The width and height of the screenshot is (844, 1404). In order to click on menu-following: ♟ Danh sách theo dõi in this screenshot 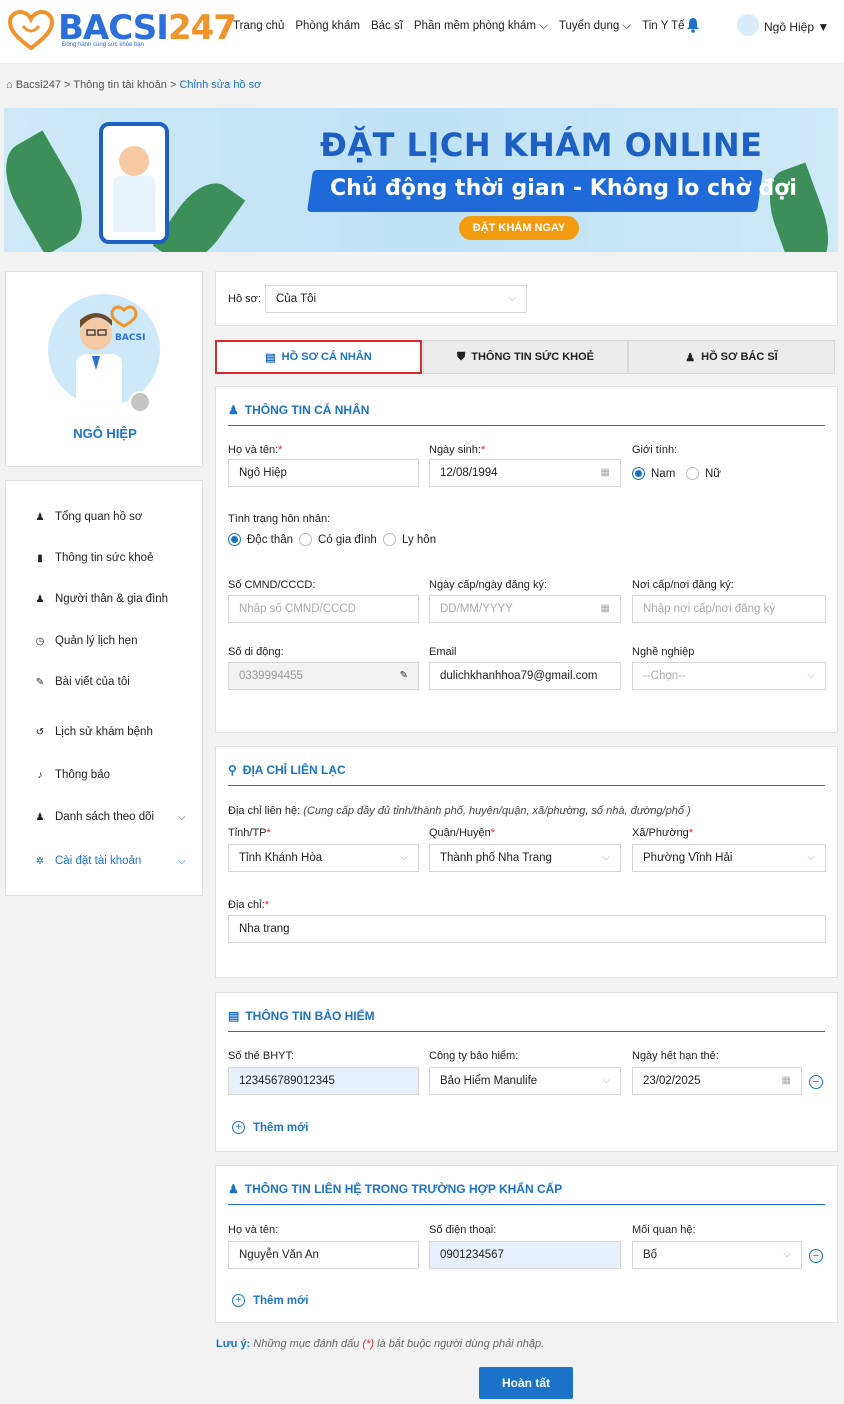, I will do `click(94, 817)`.